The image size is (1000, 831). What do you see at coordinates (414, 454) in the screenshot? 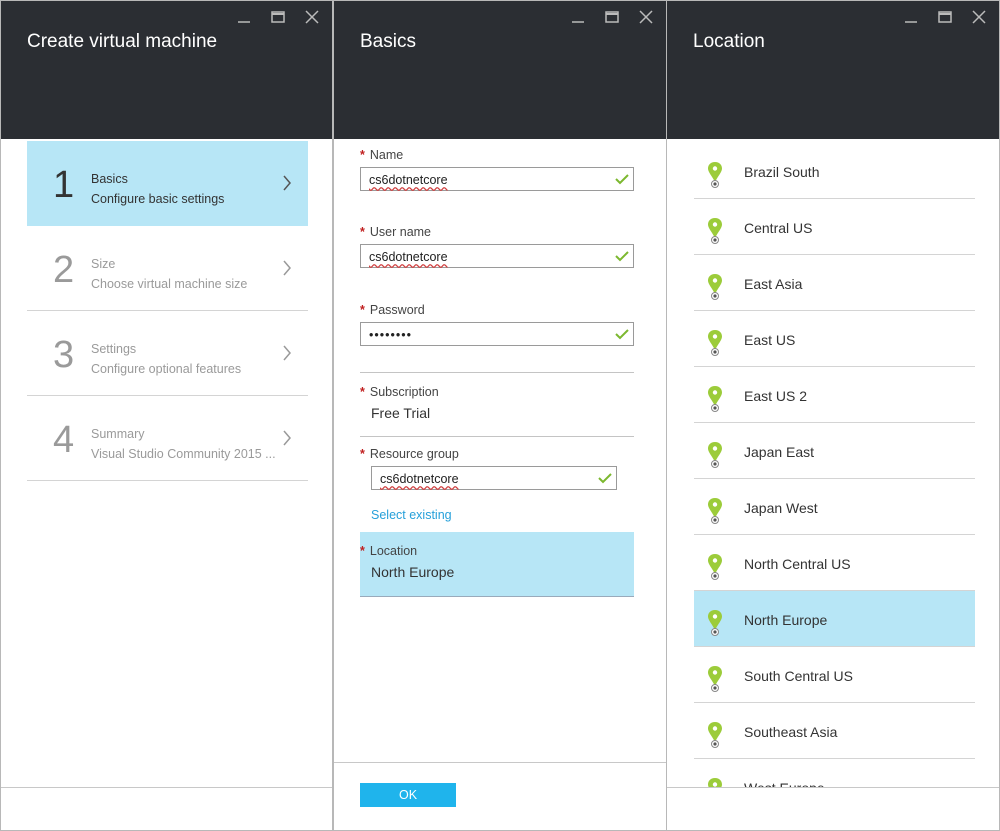
I see `resource-group-label-text: Resource group` at bounding box center [414, 454].